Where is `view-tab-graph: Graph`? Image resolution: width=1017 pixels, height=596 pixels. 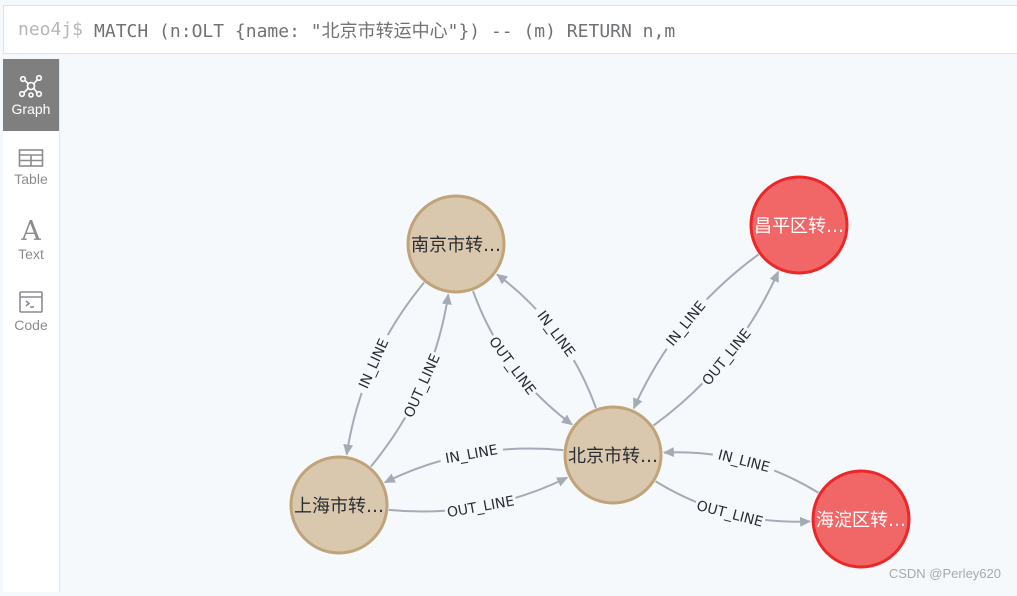 view-tab-graph: Graph is located at coordinates (31, 95).